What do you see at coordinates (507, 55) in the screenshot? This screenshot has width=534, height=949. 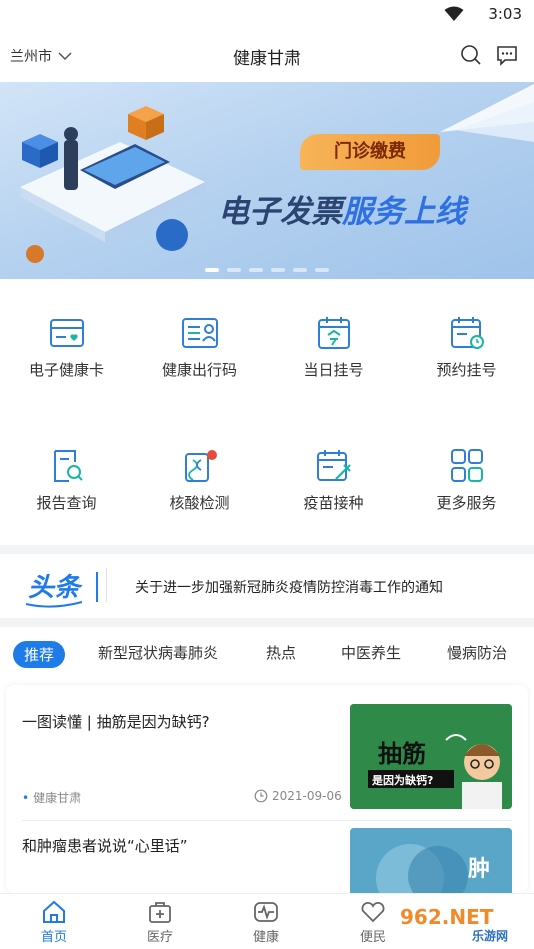 I see `message-icon` at bounding box center [507, 55].